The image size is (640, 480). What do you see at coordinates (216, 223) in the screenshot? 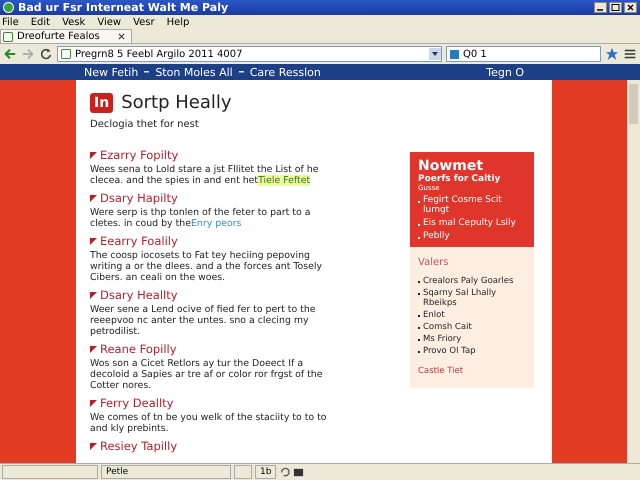
I see `text-link: Enry peors` at bounding box center [216, 223].